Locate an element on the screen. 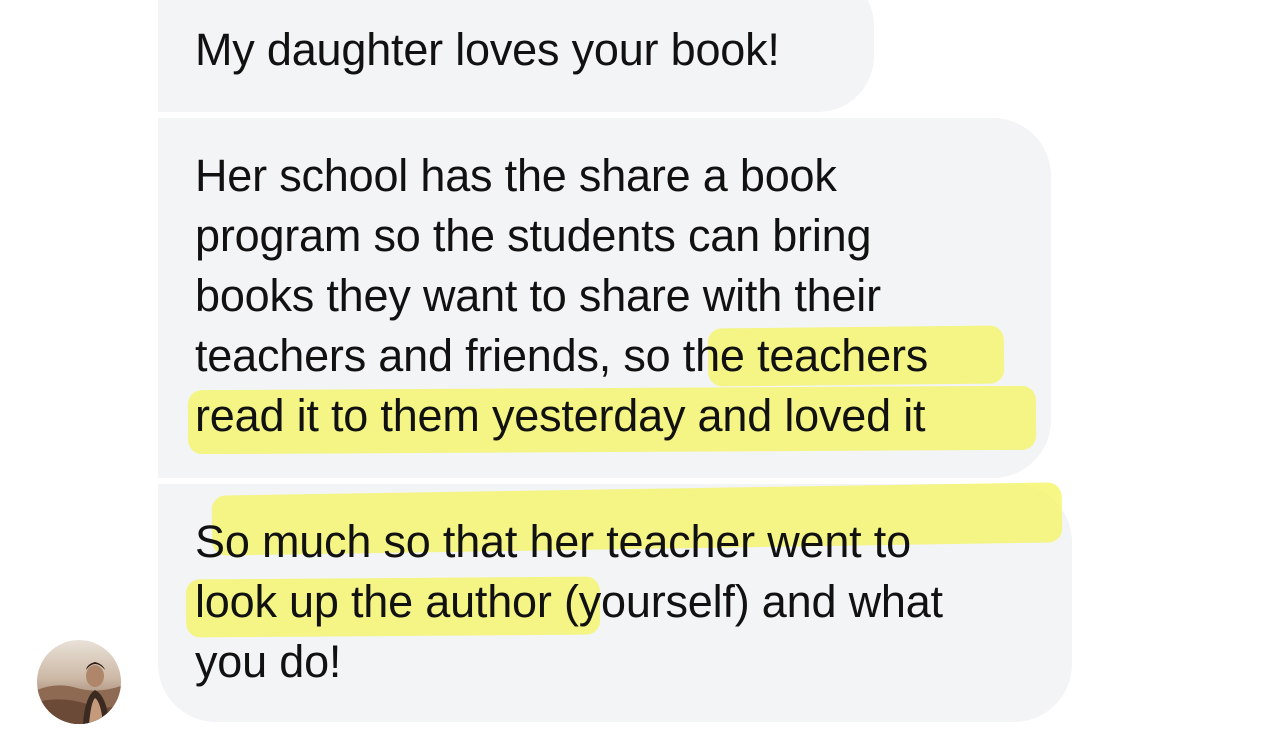  sender-avatar is located at coordinates (79, 682).